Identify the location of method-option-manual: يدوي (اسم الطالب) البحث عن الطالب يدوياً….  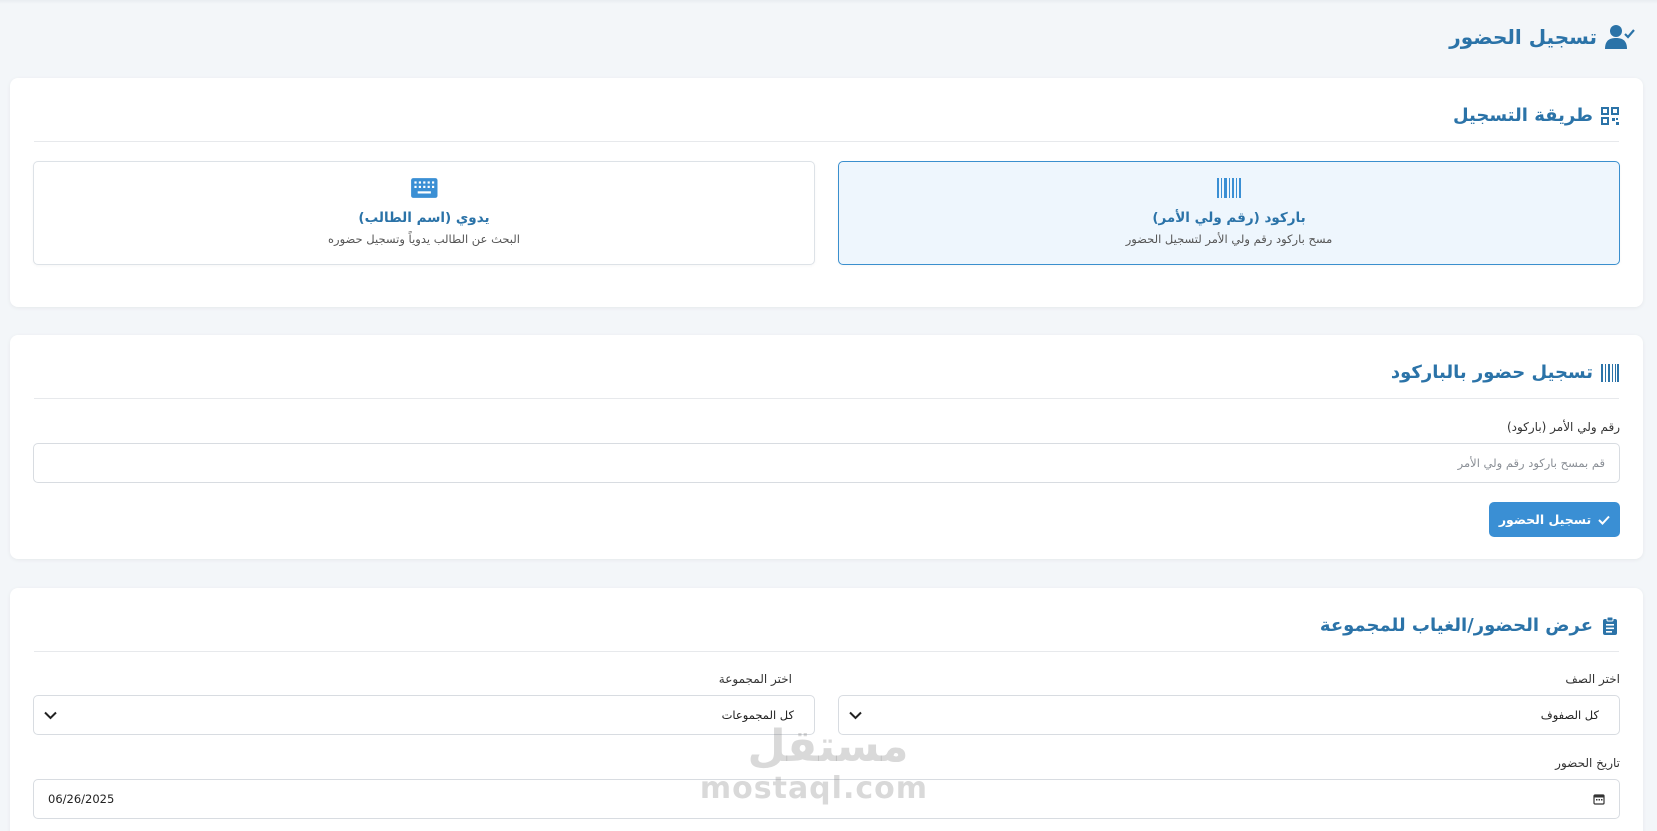
(424, 213).